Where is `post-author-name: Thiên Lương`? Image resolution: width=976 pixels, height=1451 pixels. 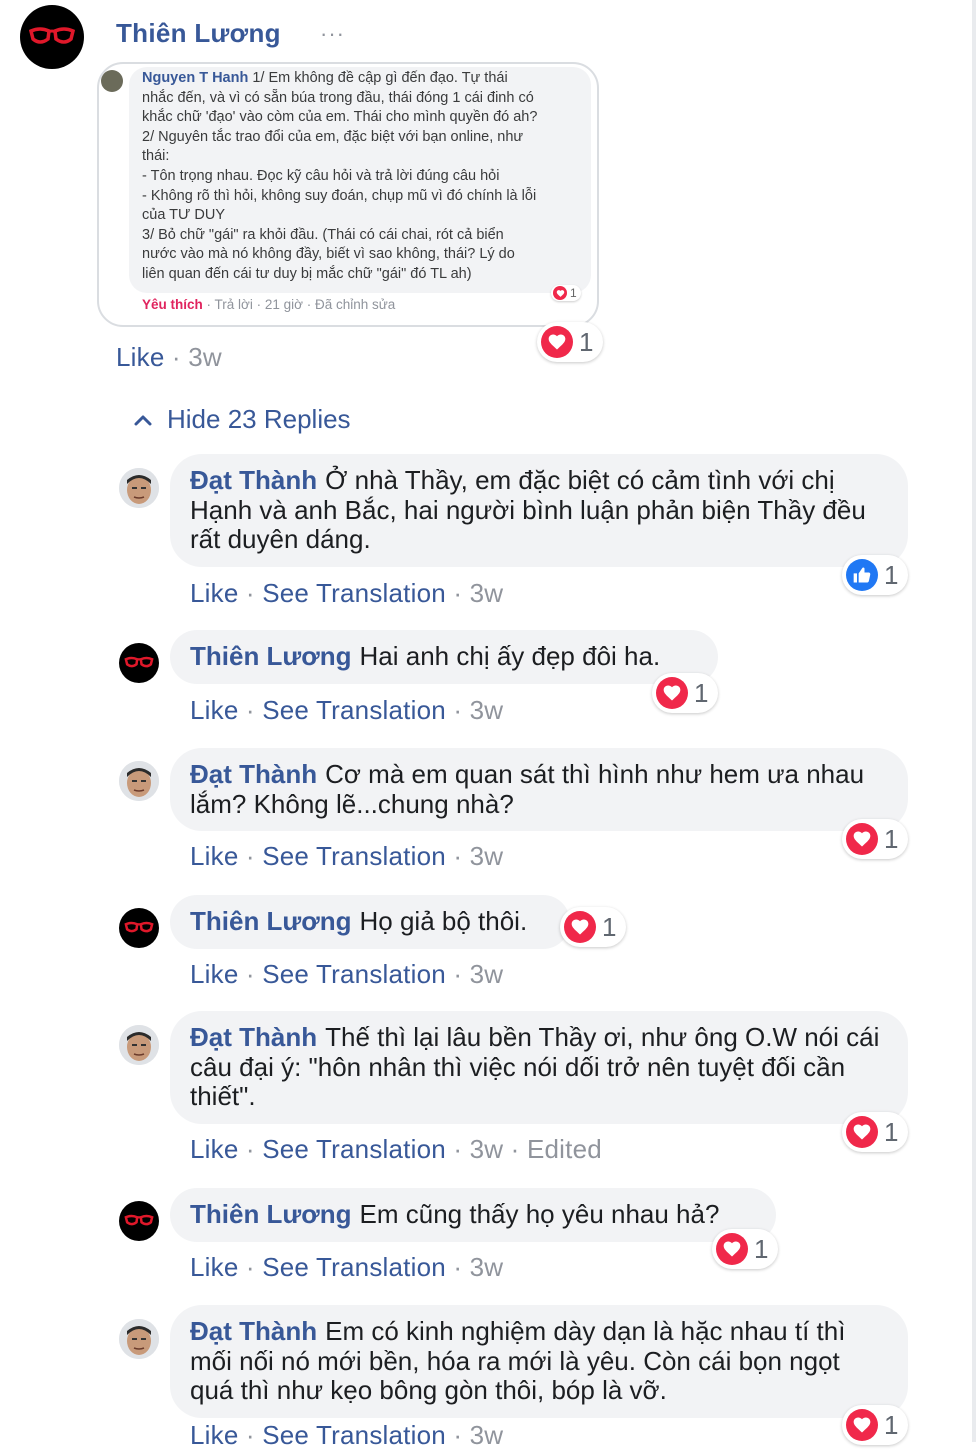 post-author-name: Thiên Lương is located at coordinates (198, 33).